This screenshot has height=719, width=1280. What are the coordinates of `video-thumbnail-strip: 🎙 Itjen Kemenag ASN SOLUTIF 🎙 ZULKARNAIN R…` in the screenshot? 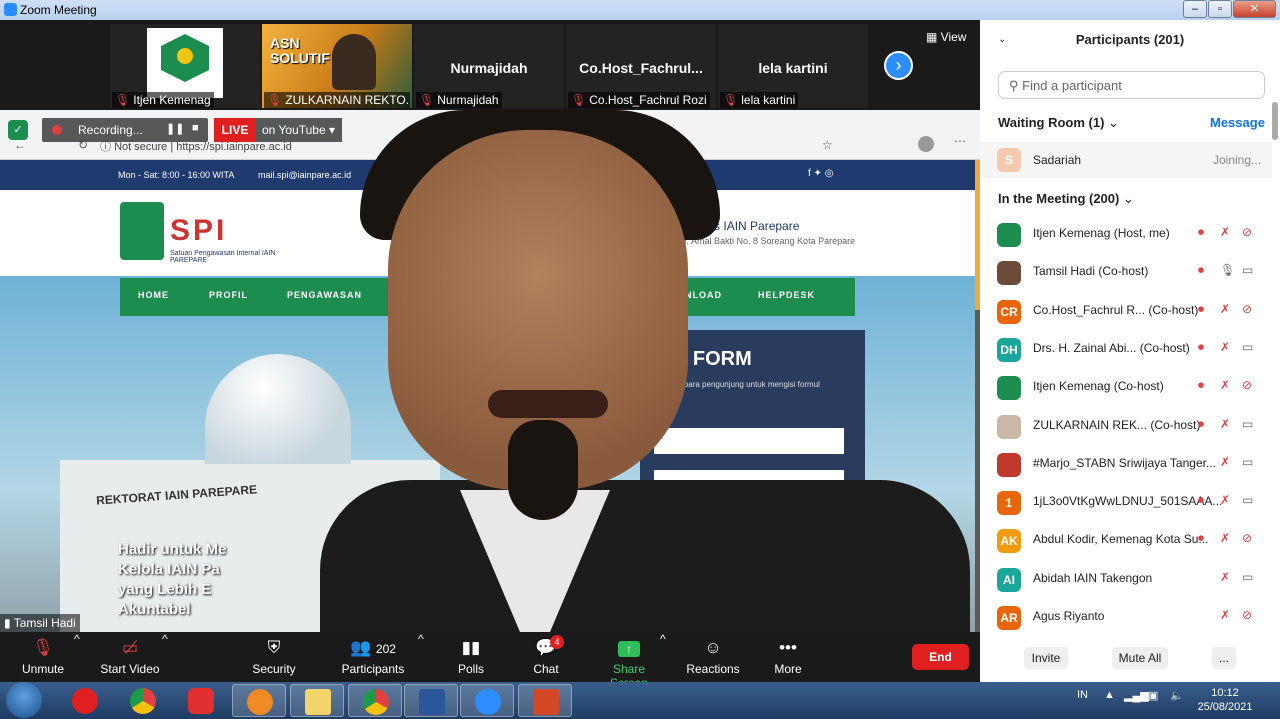 It's located at (490, 65).